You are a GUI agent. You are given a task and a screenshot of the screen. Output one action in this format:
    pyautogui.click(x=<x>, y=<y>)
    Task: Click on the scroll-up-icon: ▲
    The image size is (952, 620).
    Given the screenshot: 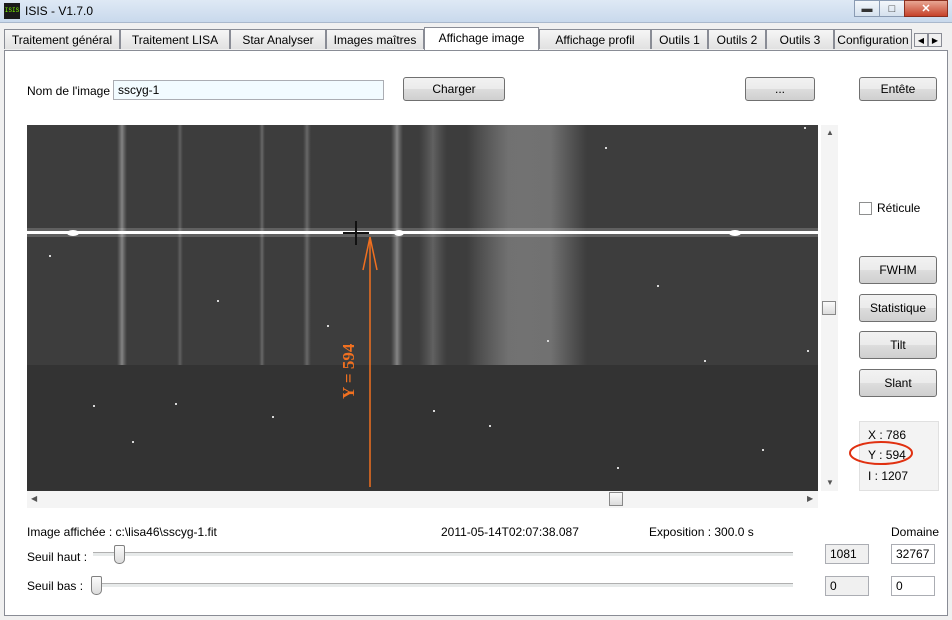 What is the action you would take?
    pyautogui.click(x=830, y=132)
    